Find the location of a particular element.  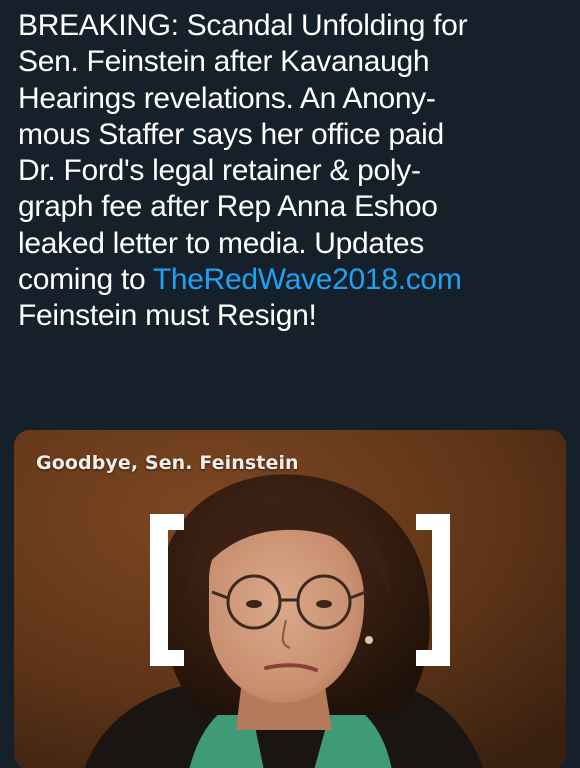

tweet-line: Feinstein must Resign! is located at coordinates (167, 316).